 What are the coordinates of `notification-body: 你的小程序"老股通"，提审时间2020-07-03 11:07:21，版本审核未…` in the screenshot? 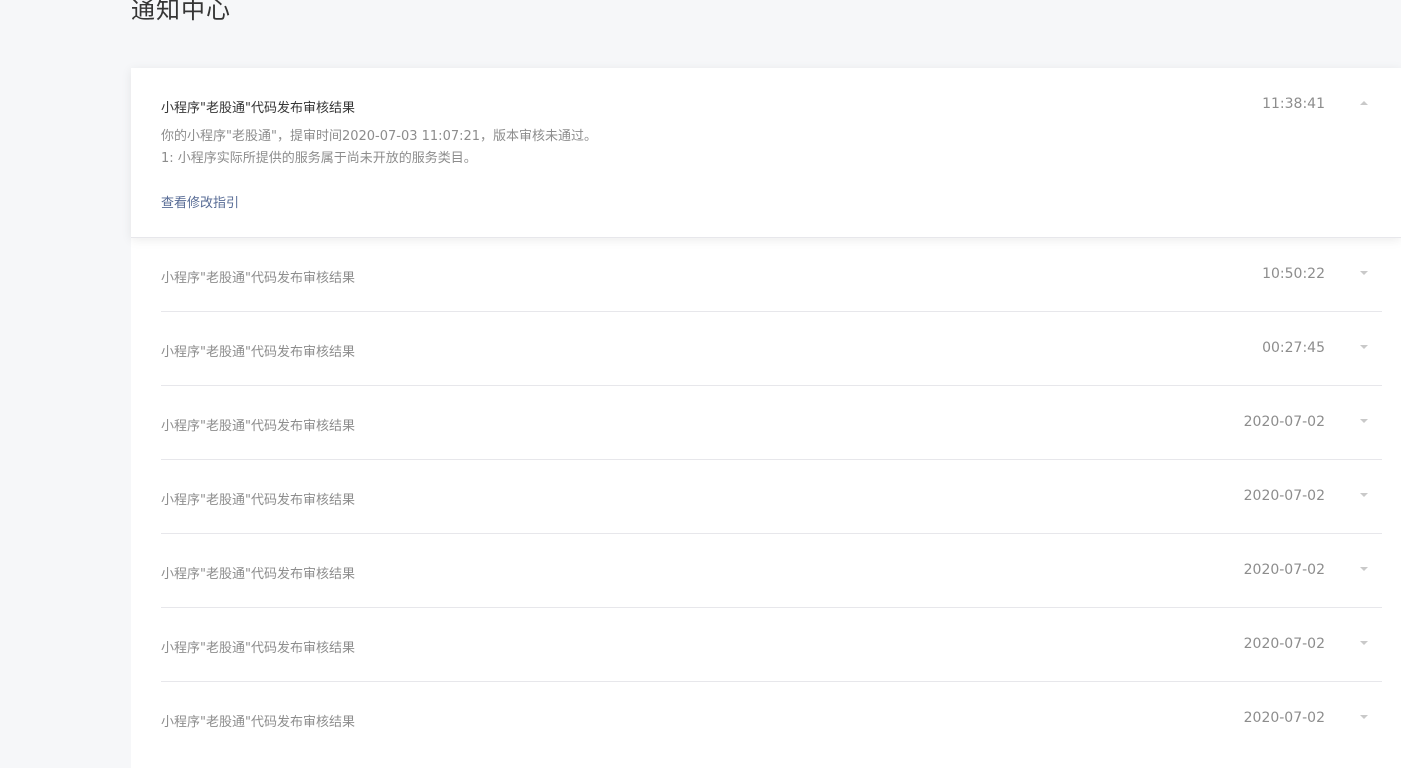 It's located at (379, 148).